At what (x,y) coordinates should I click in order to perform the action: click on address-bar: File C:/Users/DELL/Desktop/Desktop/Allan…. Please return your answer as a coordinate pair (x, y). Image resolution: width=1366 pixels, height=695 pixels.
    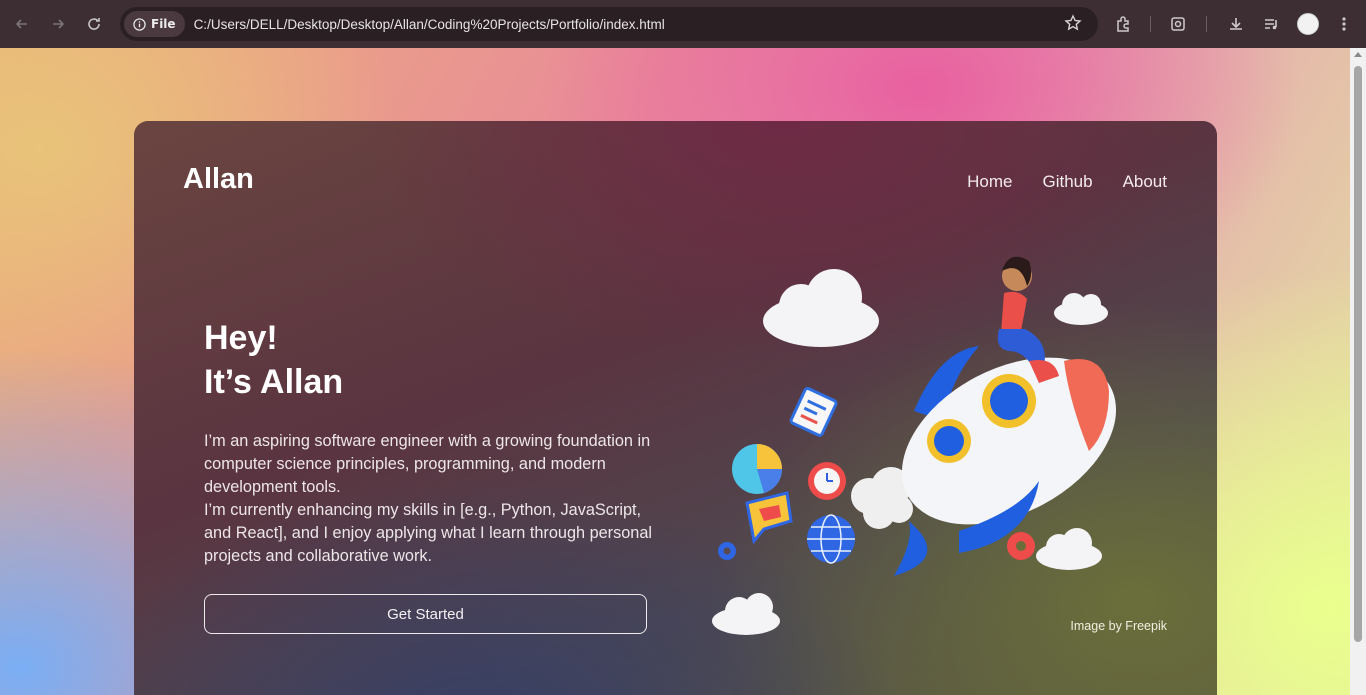
    Looking at the image, I should click on (609, 24).